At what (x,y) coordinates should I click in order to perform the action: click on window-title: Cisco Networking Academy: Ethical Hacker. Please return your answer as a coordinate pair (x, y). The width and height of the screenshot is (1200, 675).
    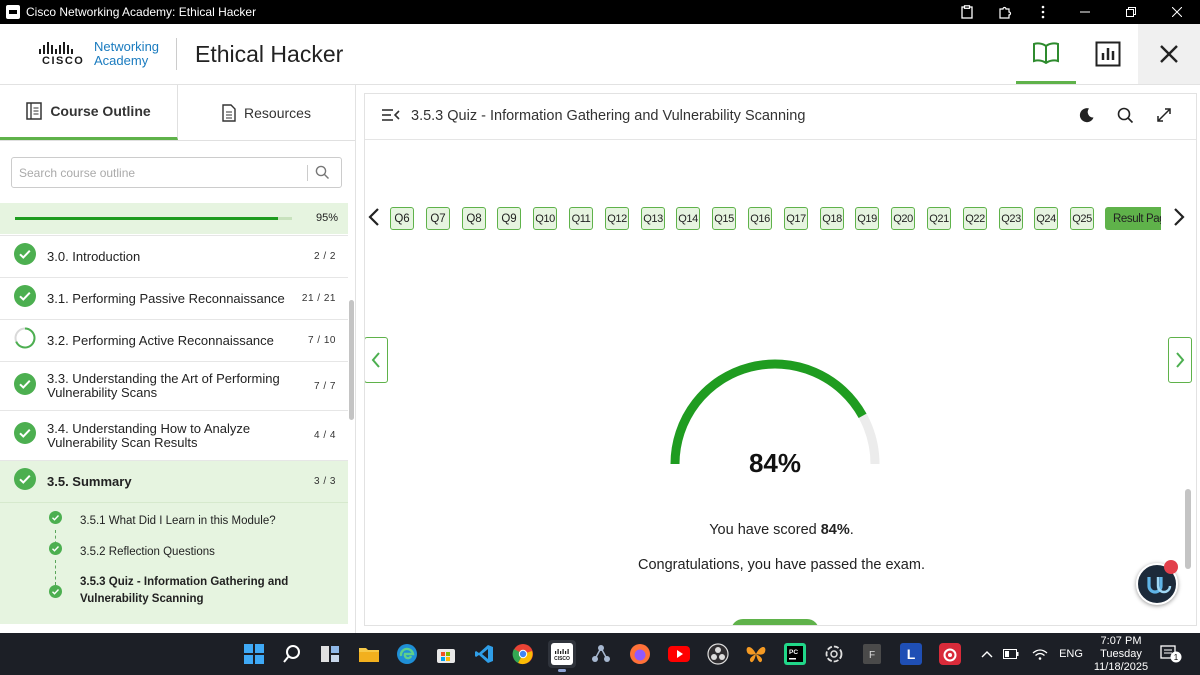
    Looking at the image, I should click on (141, 12).